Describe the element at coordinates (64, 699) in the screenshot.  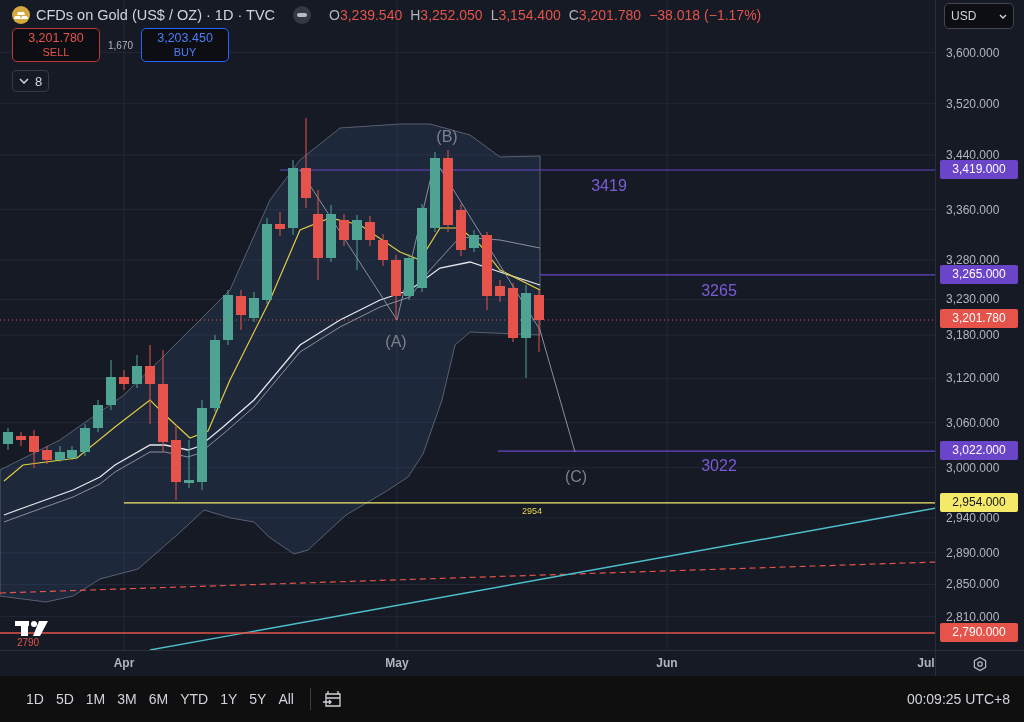
I see `range-button: 5D` at that location.